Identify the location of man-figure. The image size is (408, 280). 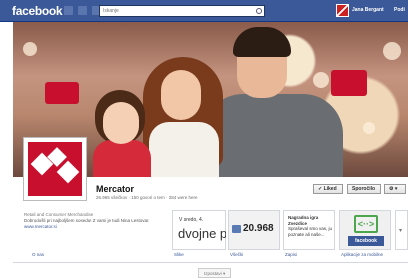
(273, 135).